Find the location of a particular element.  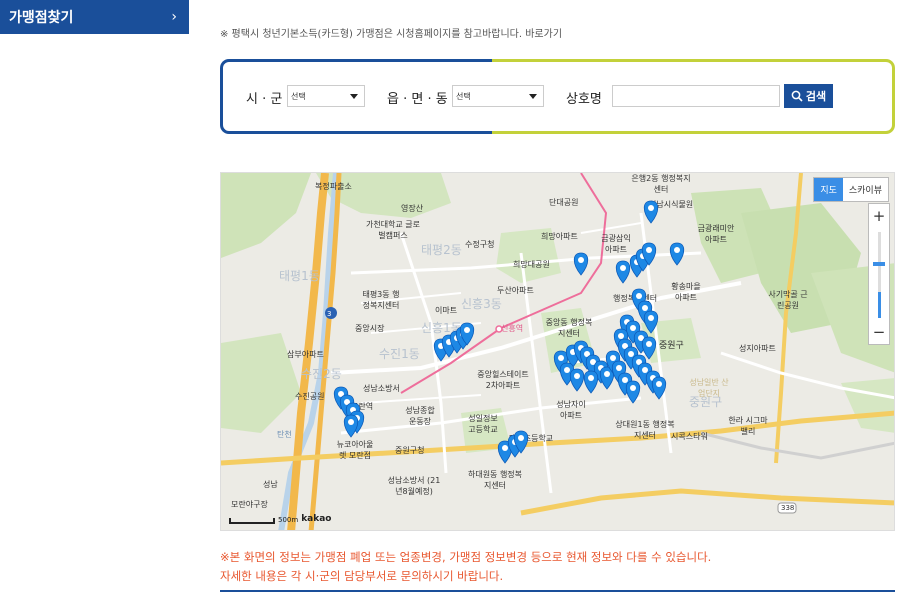

city-select: 선택 is located at coordinates (326, 96).